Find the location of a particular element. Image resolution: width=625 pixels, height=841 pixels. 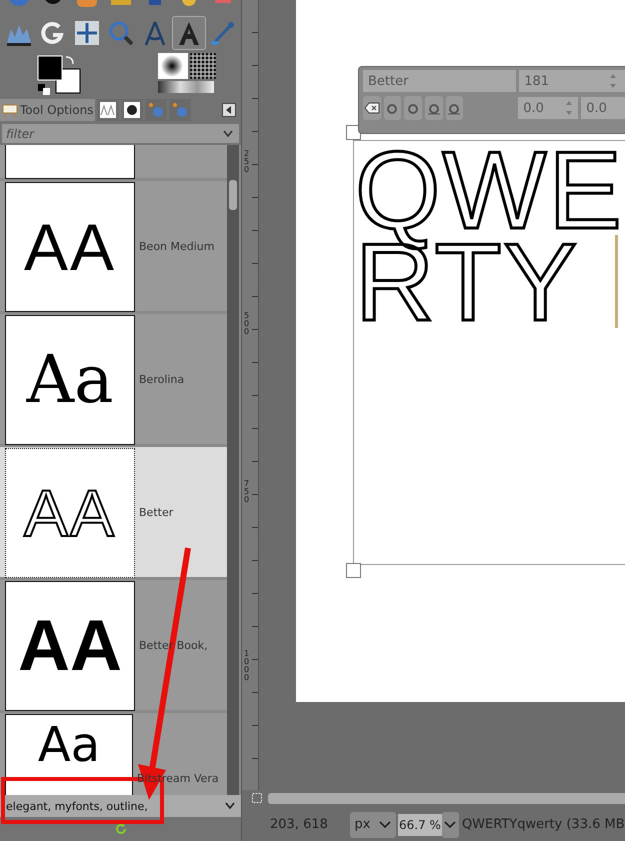

ruler-label: 750 is located at coordinates (247, 492).